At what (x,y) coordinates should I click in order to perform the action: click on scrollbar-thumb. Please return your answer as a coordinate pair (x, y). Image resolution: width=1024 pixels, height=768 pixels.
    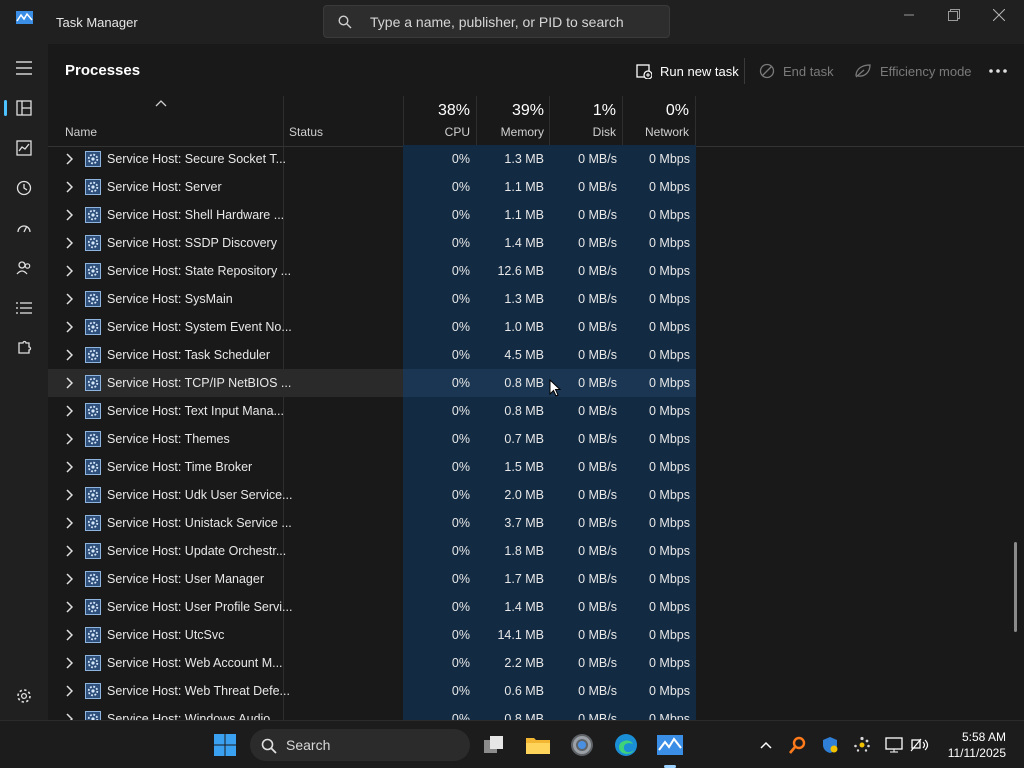
    Looking at the image, I should click on (1015, 587).